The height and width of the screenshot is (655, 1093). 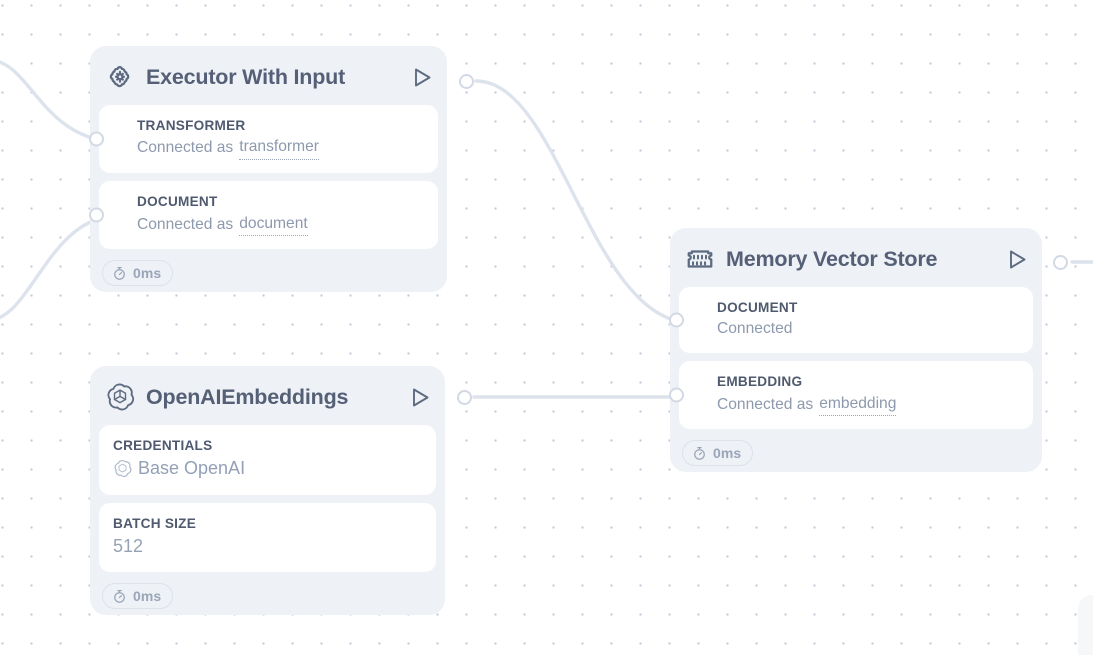 What do you see at coordinates (128, 545) in the screenshot?
I see `row-value-text: 512` at bounding box center [128, 545].